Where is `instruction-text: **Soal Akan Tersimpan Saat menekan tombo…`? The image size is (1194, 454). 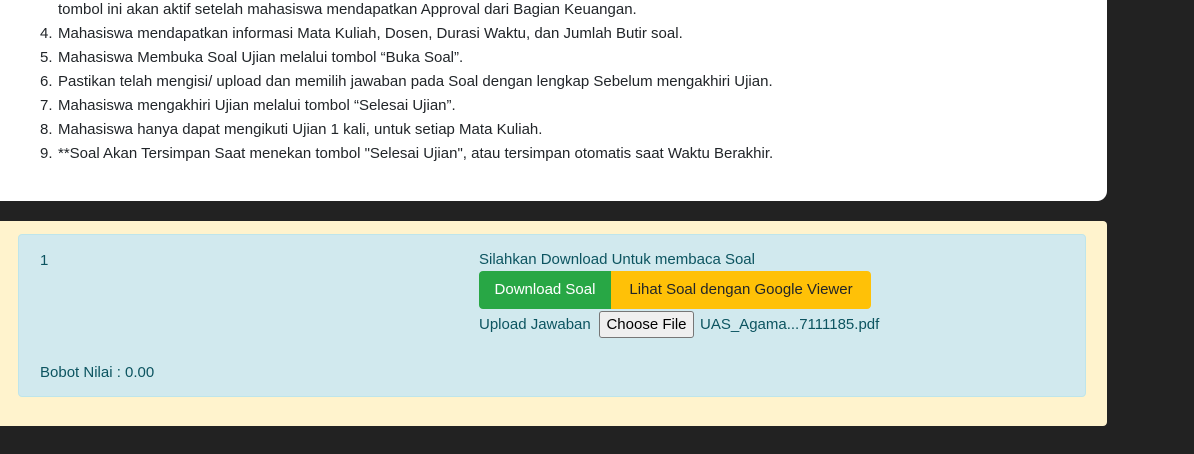
instruction-text: **Soal Akan Tersimpan Saat menekan tombo… is located at coordinates (416, 153).